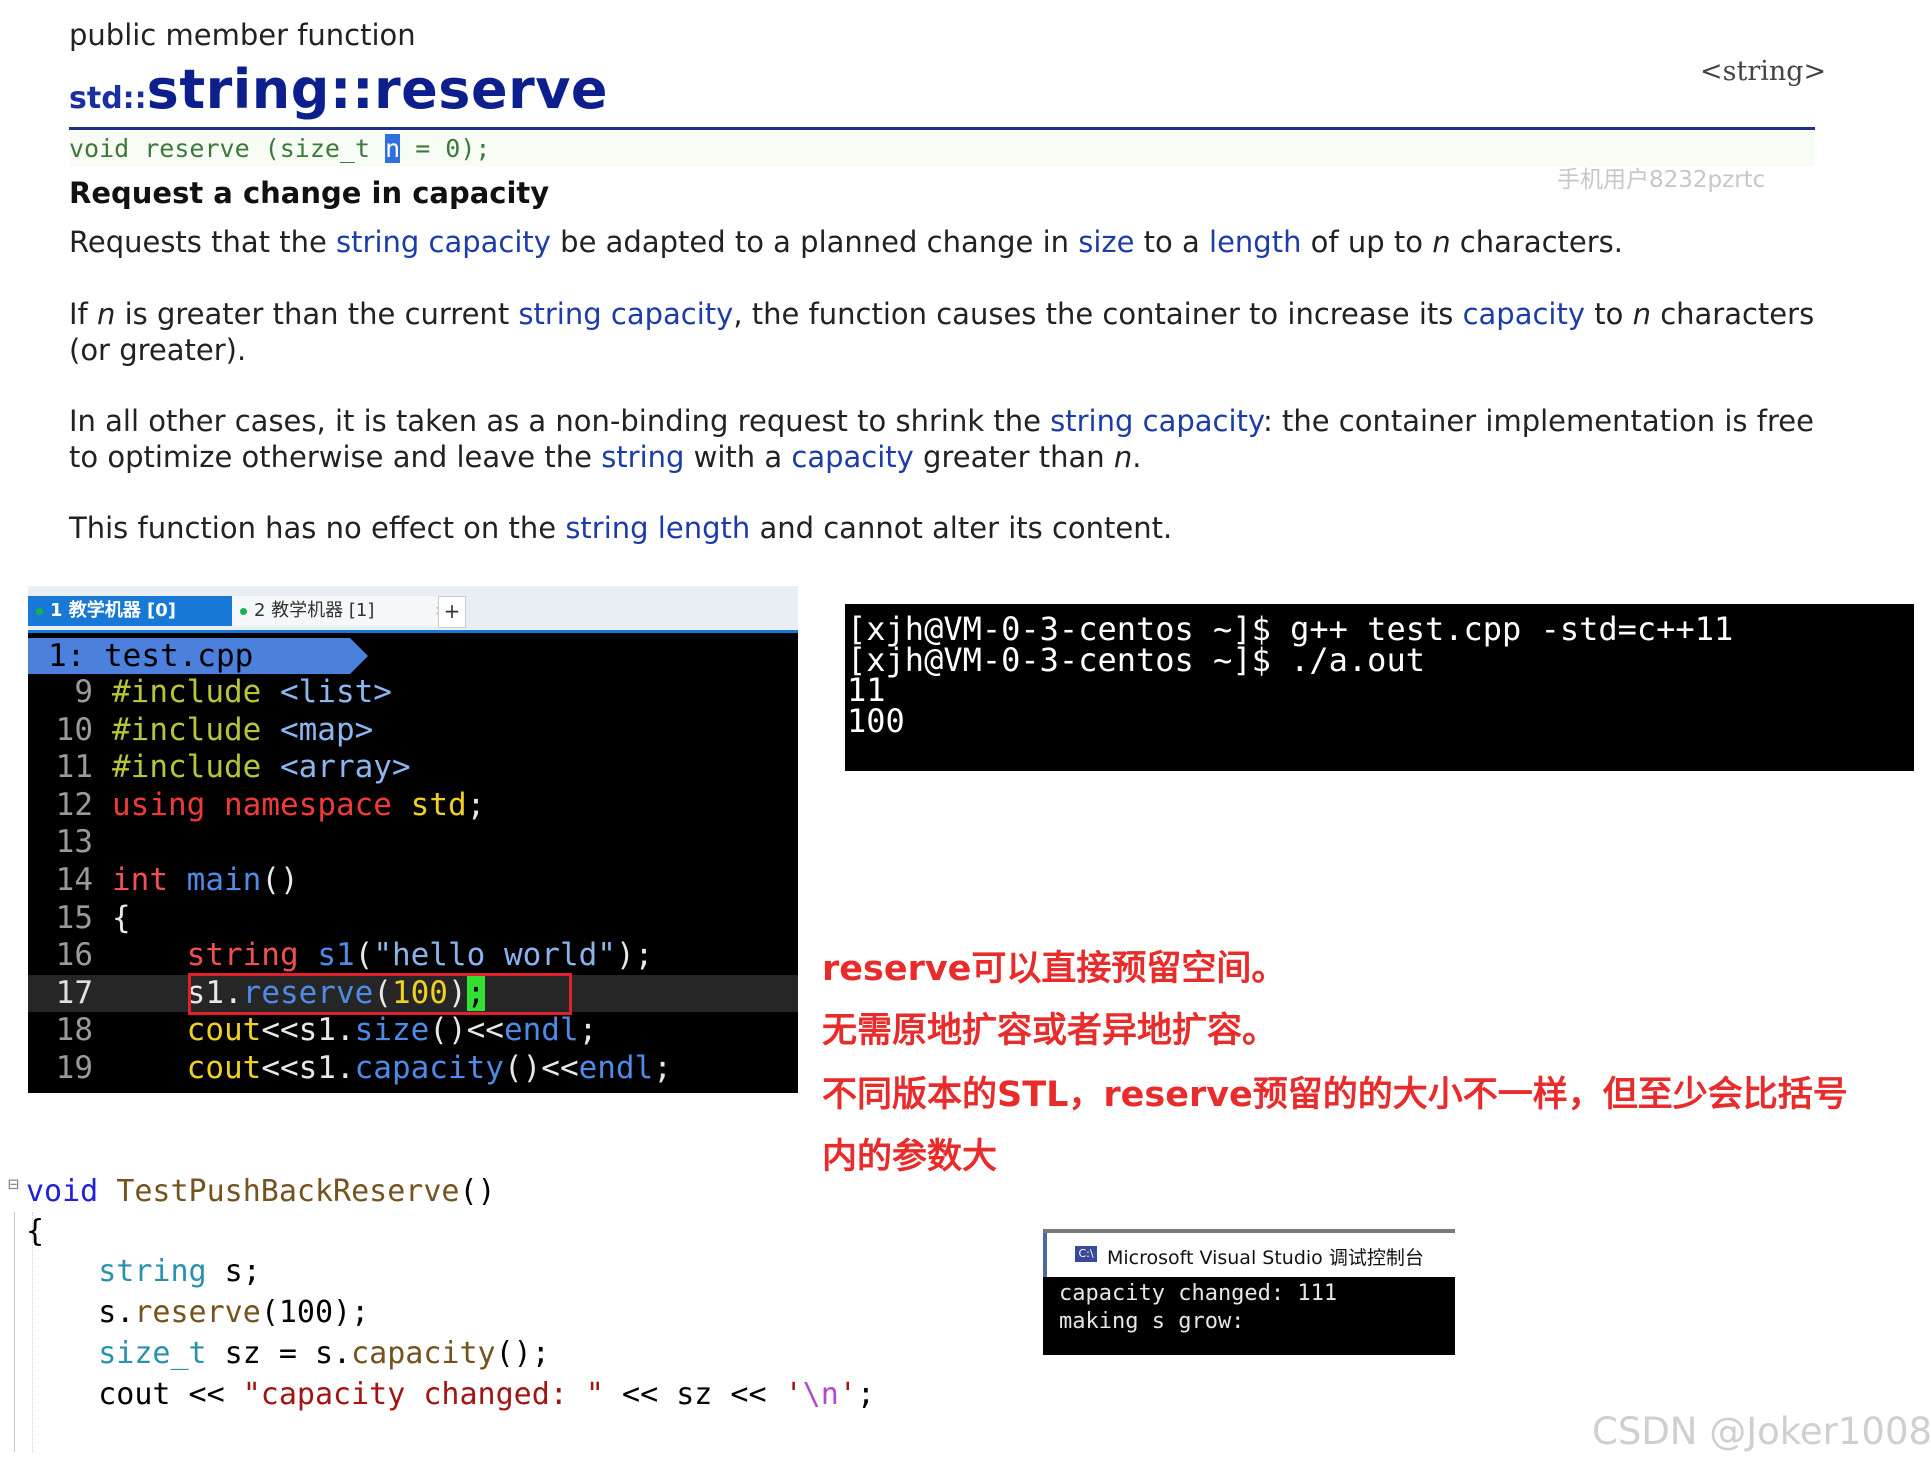 This screenshot has height=1460, width=1931. What do you see at coordinates (1086, 1254) in the screenshot?
I see `console-app-icon: C:\` at bounding box center [1086, 1254].